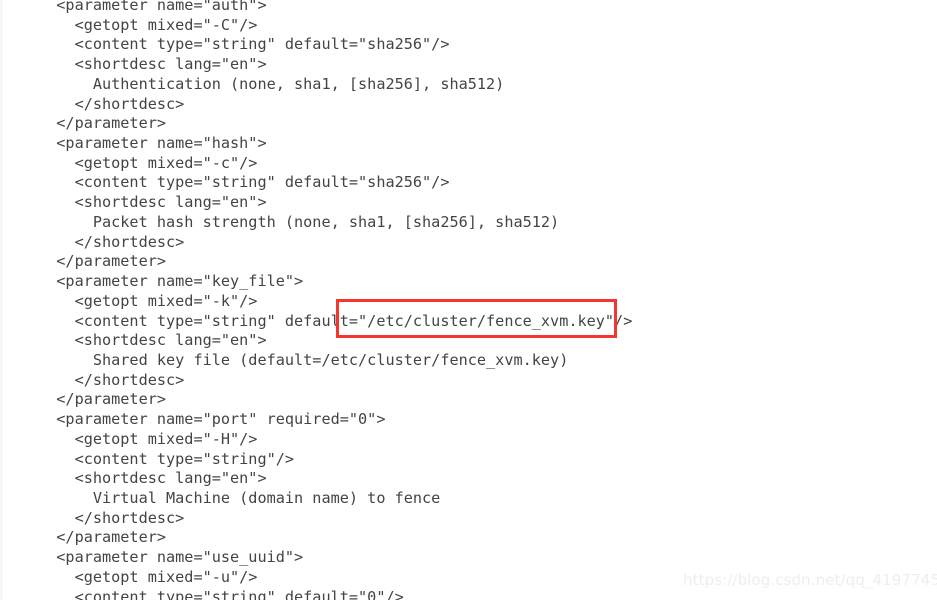 The width and height of the screenshot is (937, 600). I want to click on code-line: <getopt mixed="-H"/>, so click(148, 438).